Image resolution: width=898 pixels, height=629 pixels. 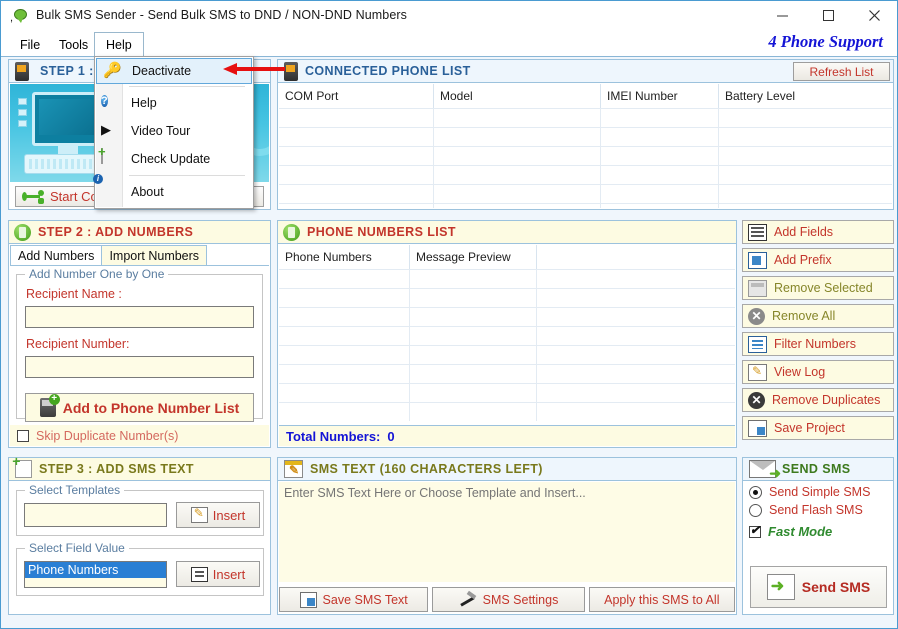 I want to click on refresh-list-label: Refresh List, so click(x=841, y=71).